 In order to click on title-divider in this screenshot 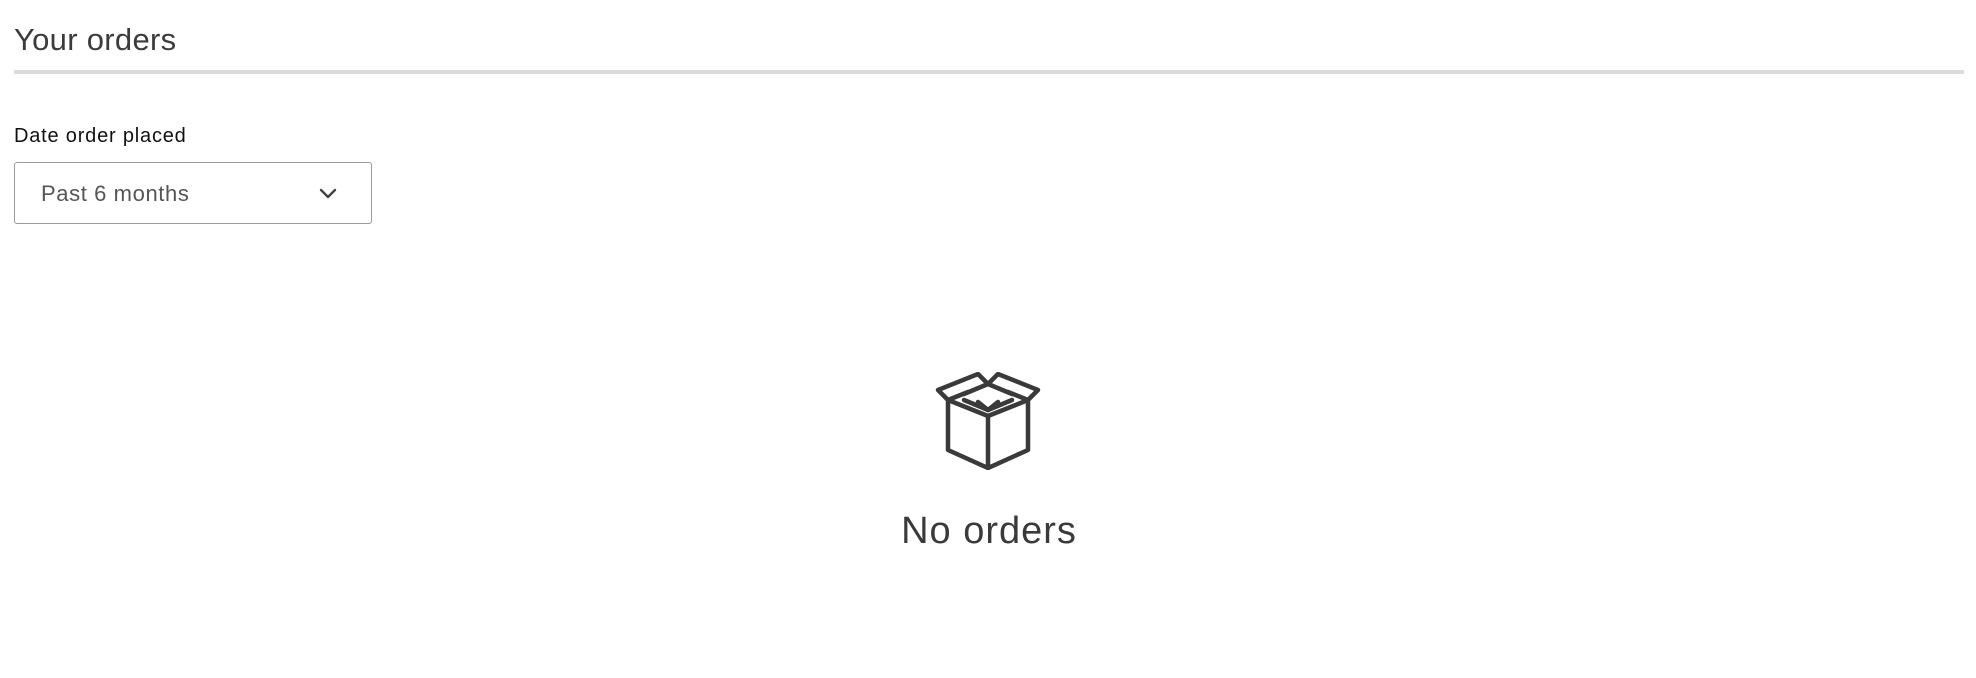, I will do `click(989, 72)`.